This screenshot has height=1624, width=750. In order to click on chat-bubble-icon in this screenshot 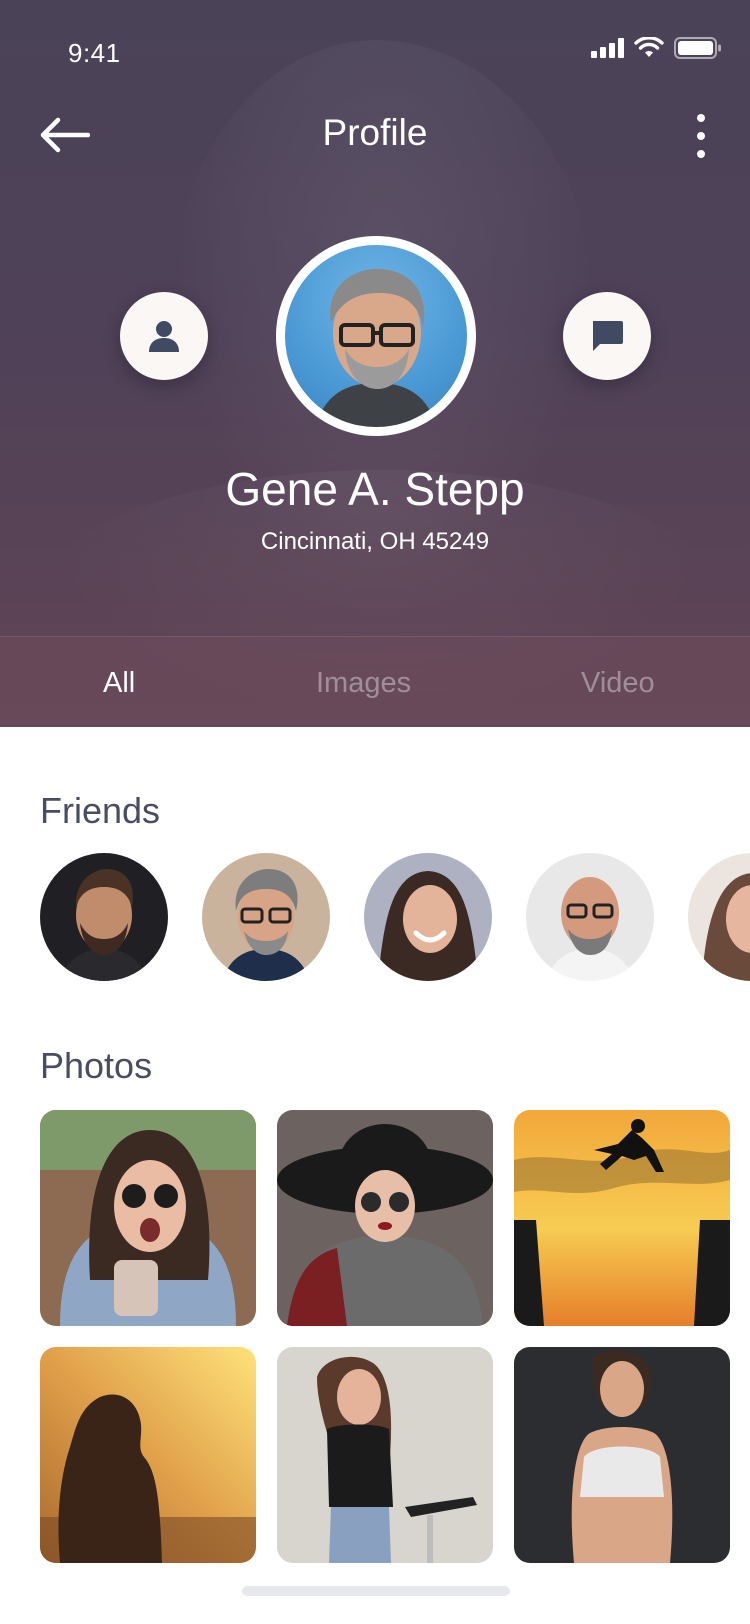, I will do `click(608, 336)`.